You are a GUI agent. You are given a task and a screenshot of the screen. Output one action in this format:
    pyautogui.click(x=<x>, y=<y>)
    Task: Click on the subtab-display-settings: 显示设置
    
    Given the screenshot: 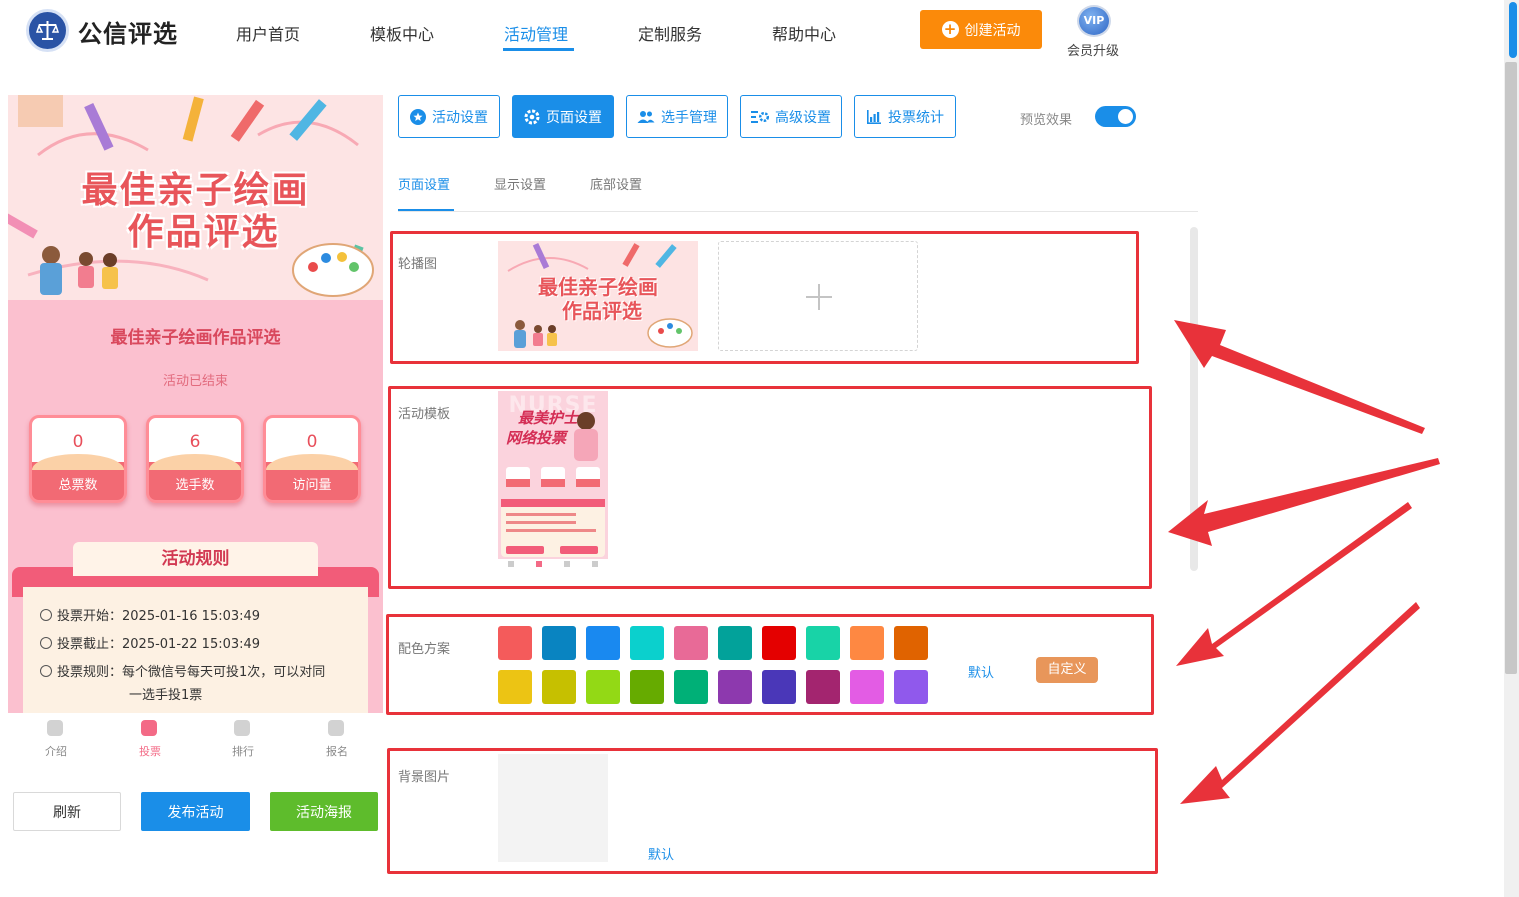 What is the action you would take?
    pyautogui.click(x=520, y=183)
    